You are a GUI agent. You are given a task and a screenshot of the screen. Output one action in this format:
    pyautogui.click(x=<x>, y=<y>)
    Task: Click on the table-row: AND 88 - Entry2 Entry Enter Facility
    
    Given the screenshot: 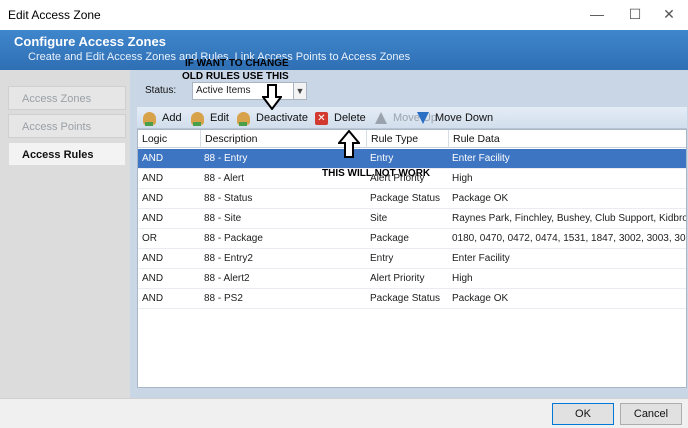 What is the action you would take?
    pyautogui.click(x=412, y=259)
    